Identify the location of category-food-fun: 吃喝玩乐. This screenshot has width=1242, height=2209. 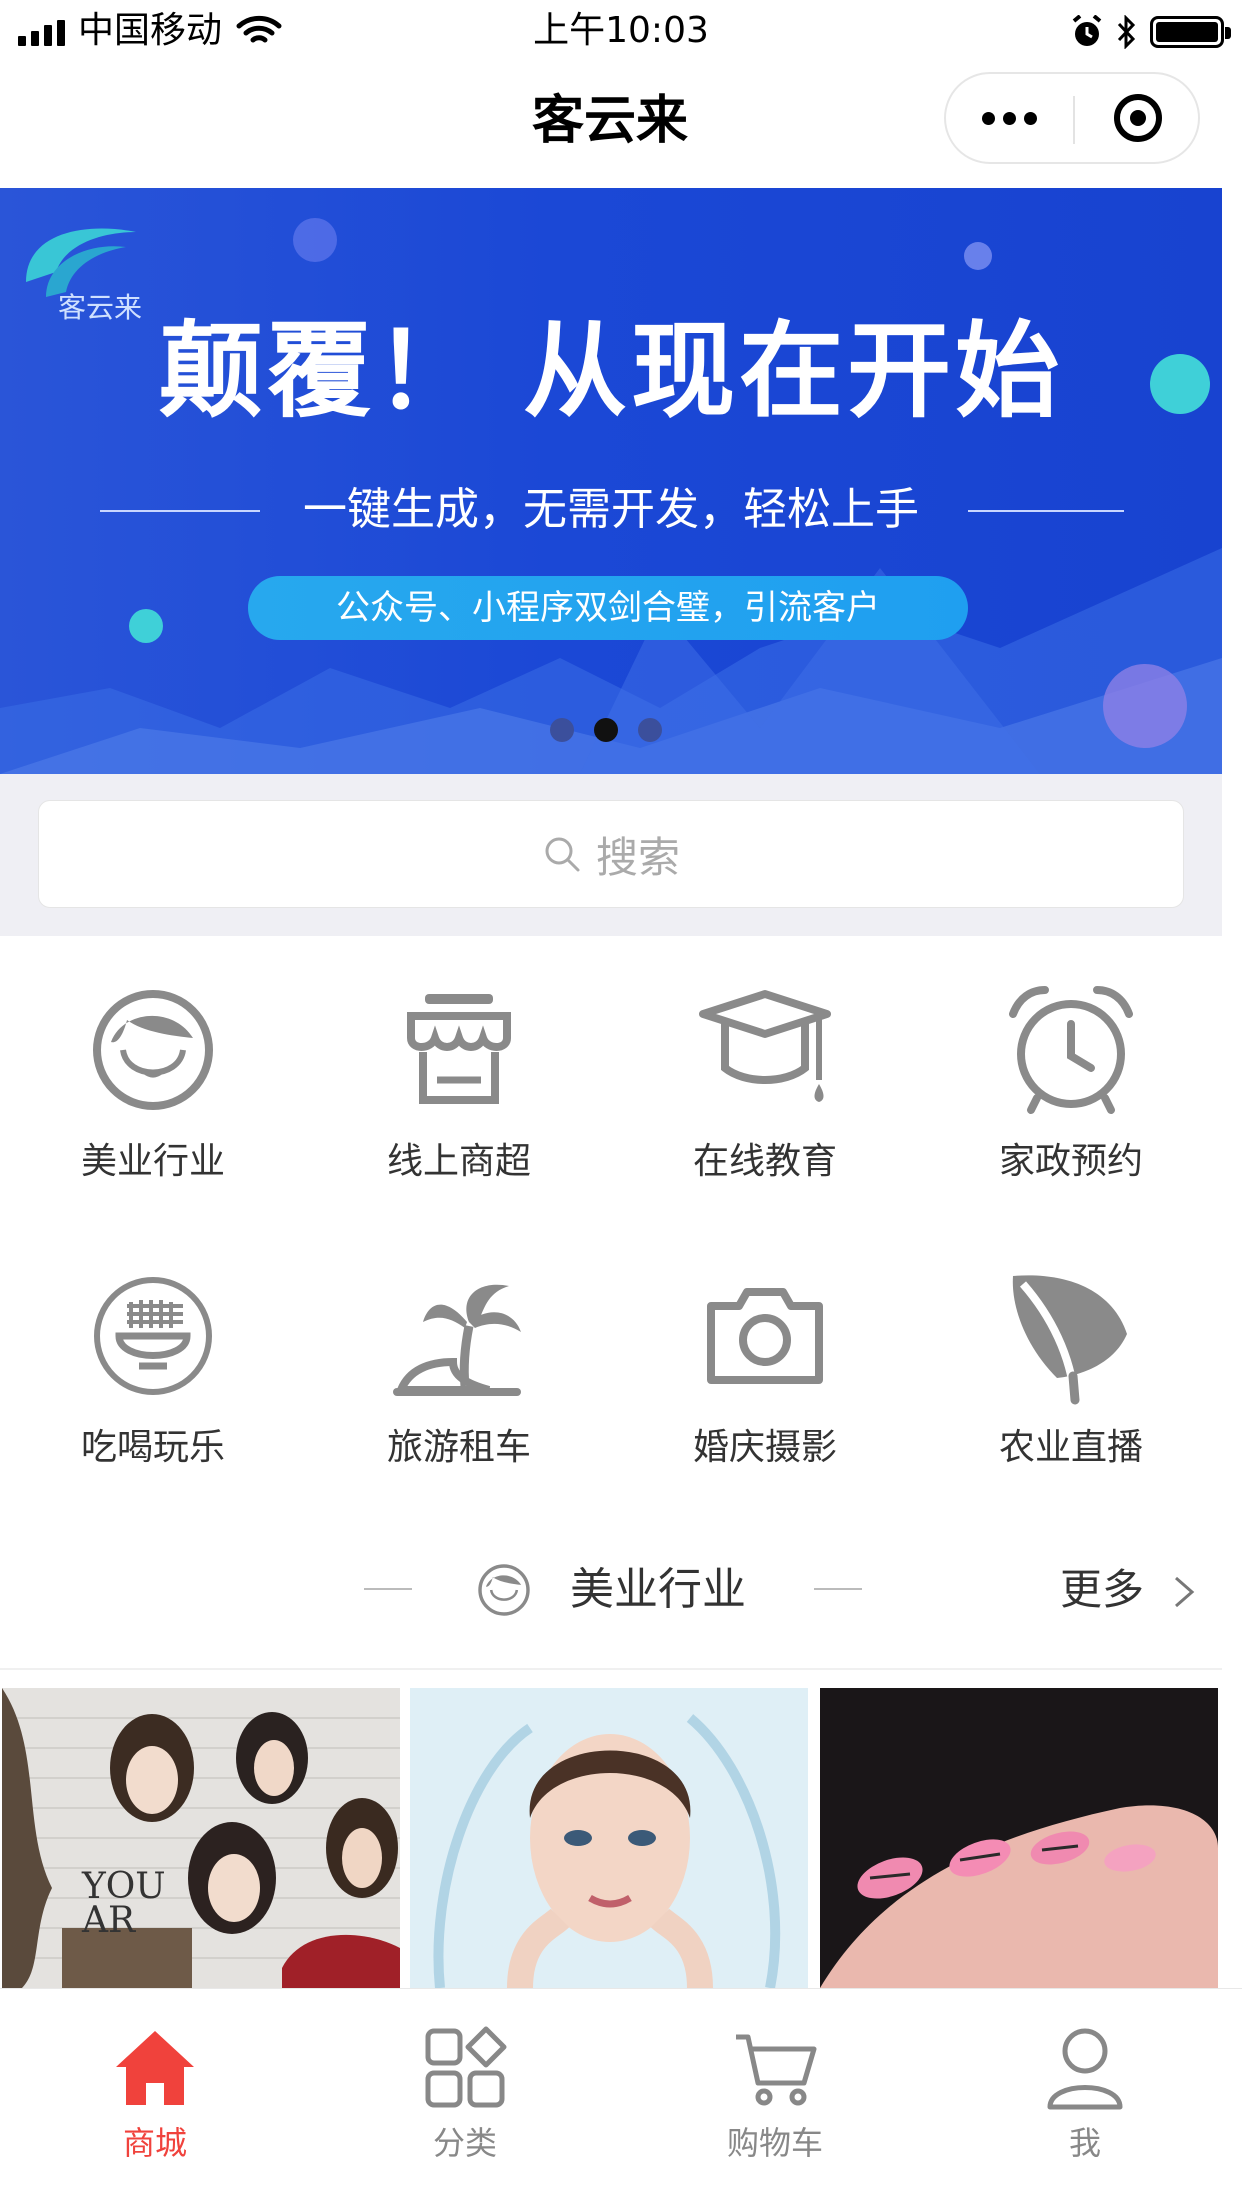
(153, 1369).